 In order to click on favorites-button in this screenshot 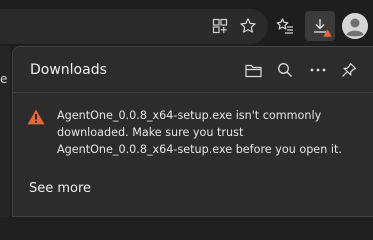, I will do `click(285, 26)`.